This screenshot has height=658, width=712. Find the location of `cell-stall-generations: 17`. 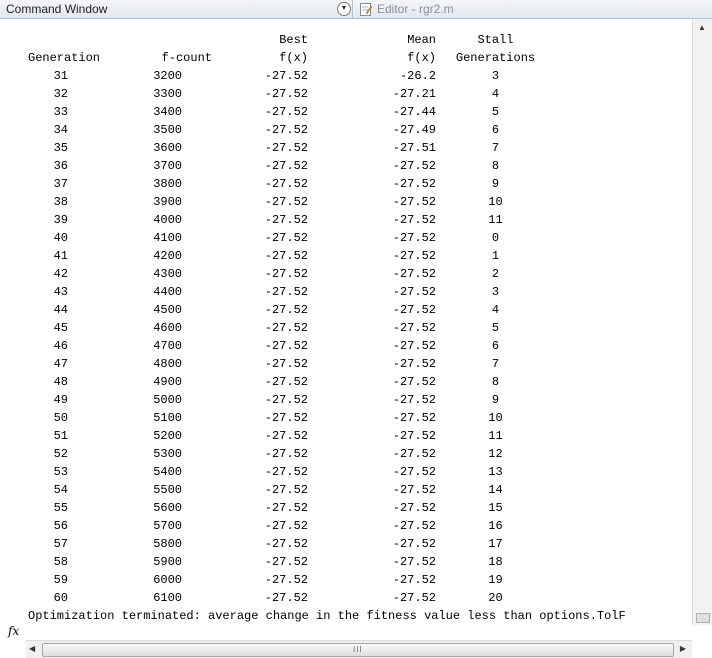

cell-stall-generations: 17 is located at coordinates (495, 544).